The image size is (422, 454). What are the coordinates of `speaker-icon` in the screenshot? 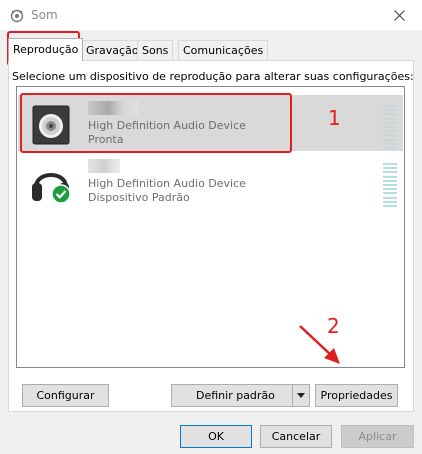 It's located at (51, 125).